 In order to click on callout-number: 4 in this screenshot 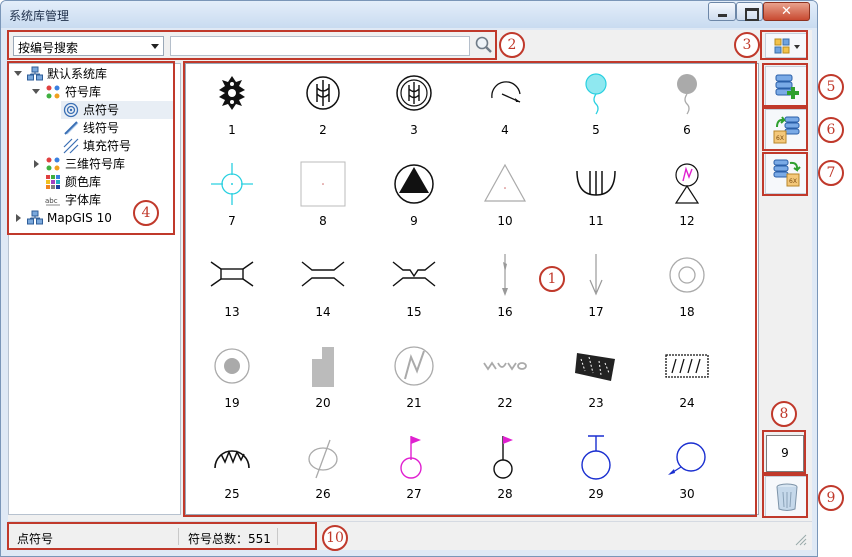, I will do `click(146, 213)`.